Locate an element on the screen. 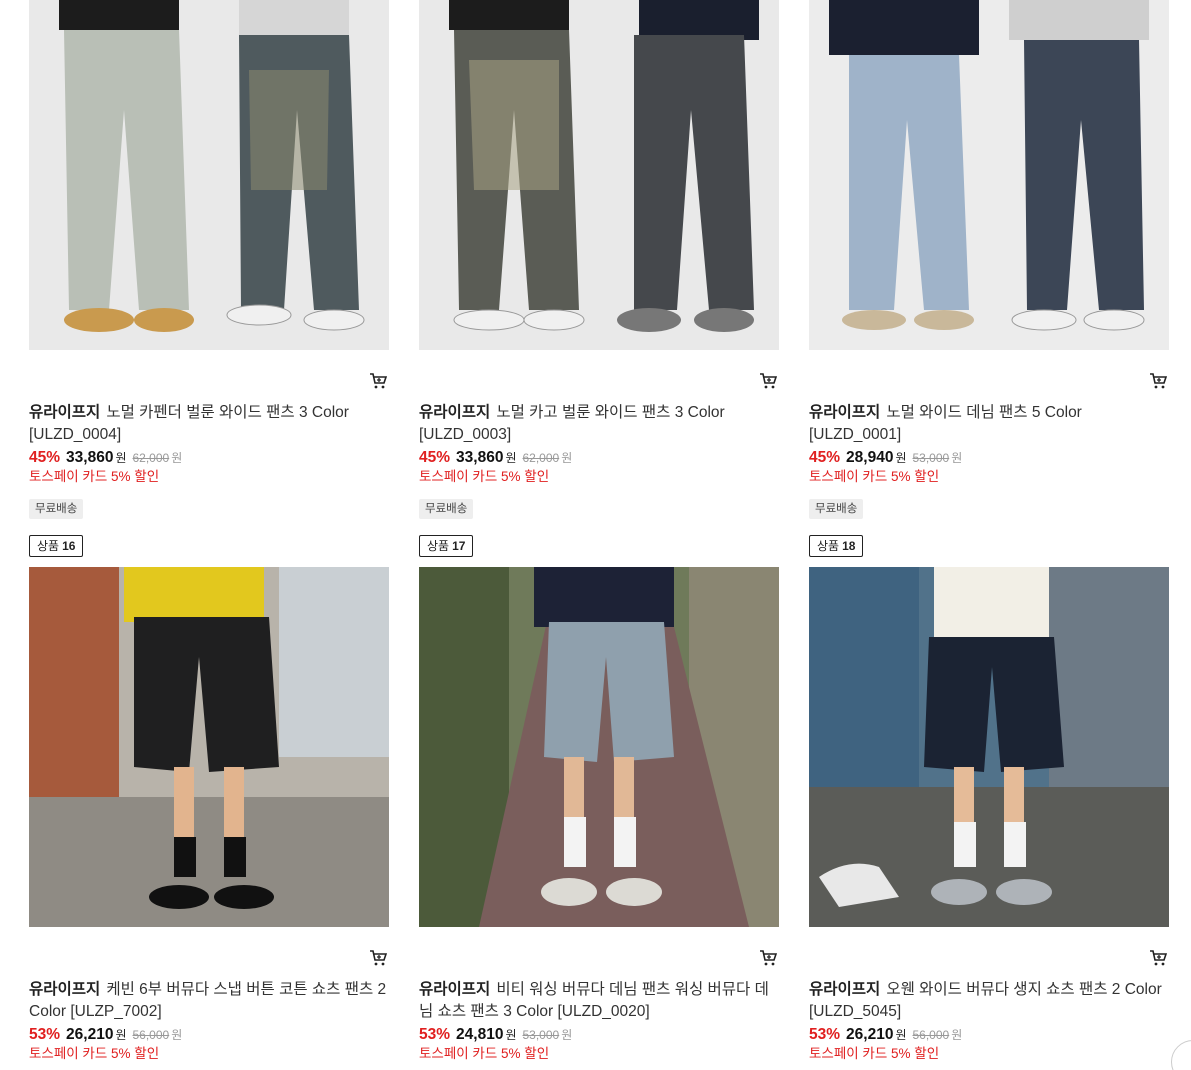 Image resolution: width=1191 pixels, height=1070 pixels. sale-price: 24,810 is located at coordinates (480, 1034).